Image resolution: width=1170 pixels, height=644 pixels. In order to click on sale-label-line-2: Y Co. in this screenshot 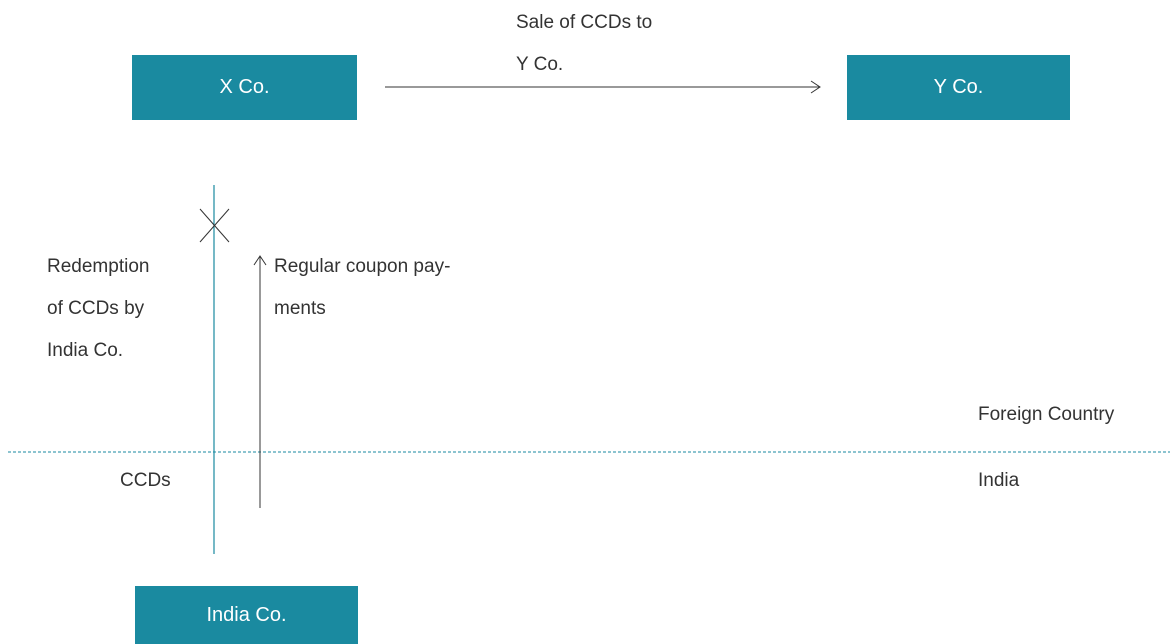, I will do `click(540, 64)`.